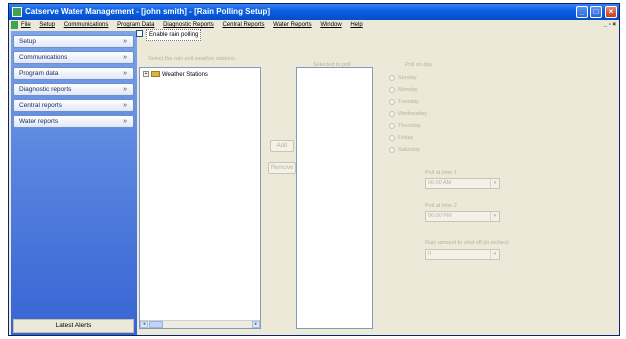 Image resolution: width=626 pixels, height=339 pixels. Describe the element at coordinates (582, 12) in the screenshot. I see `minimize-button: _` at that location.